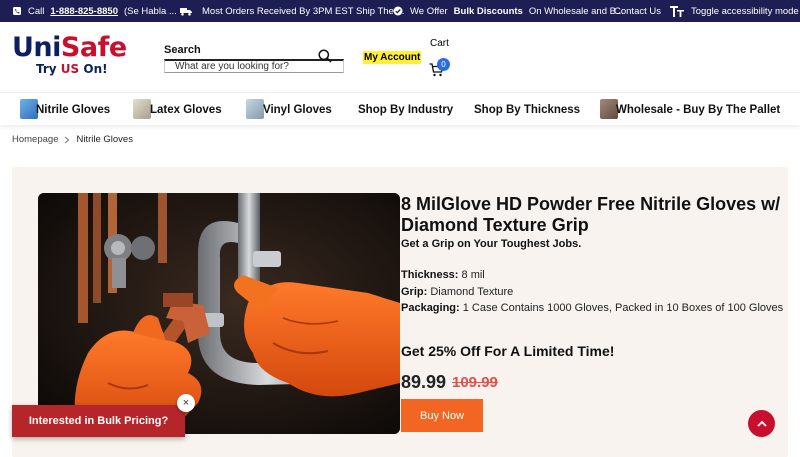 Image resolution: width=800 pixels, height=457 pixels. What do you see at coordinates (405, 109) in the screenshot?
I see `nav-item-shop-by-industry: Shop By Industry` at bounding box center [405, 109].